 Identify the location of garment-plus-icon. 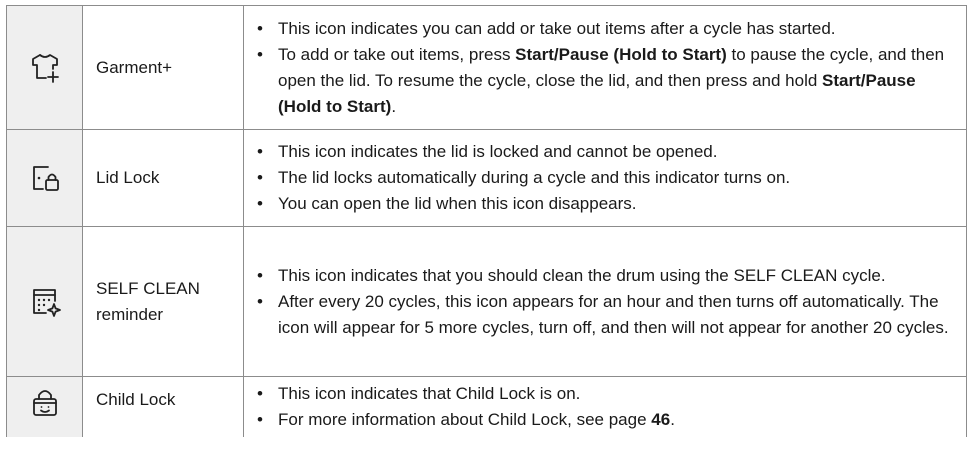
(45, 68).